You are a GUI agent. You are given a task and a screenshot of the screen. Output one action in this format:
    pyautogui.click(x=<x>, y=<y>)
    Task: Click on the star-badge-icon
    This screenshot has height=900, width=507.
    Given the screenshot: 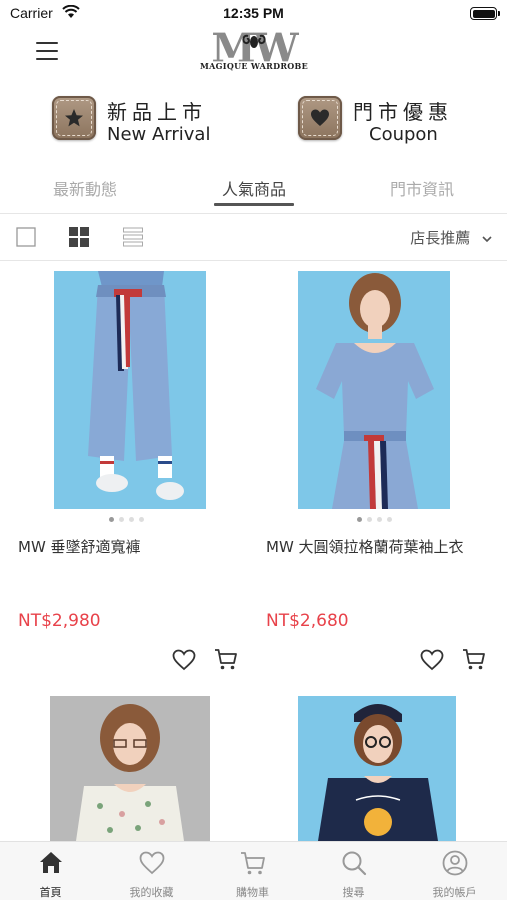 What is the action you would take?
    pyautogui.click(x=74, y=118)
    